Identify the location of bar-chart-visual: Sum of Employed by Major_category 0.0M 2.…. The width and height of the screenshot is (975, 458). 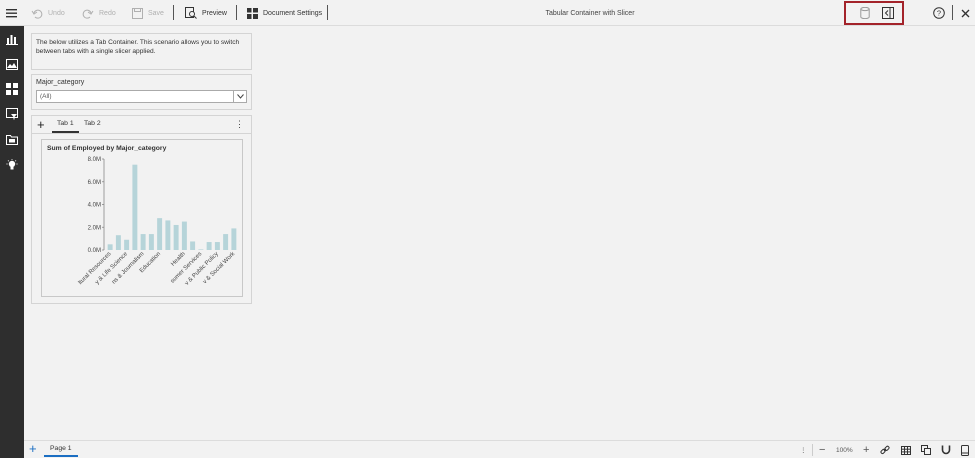
(142, 218).